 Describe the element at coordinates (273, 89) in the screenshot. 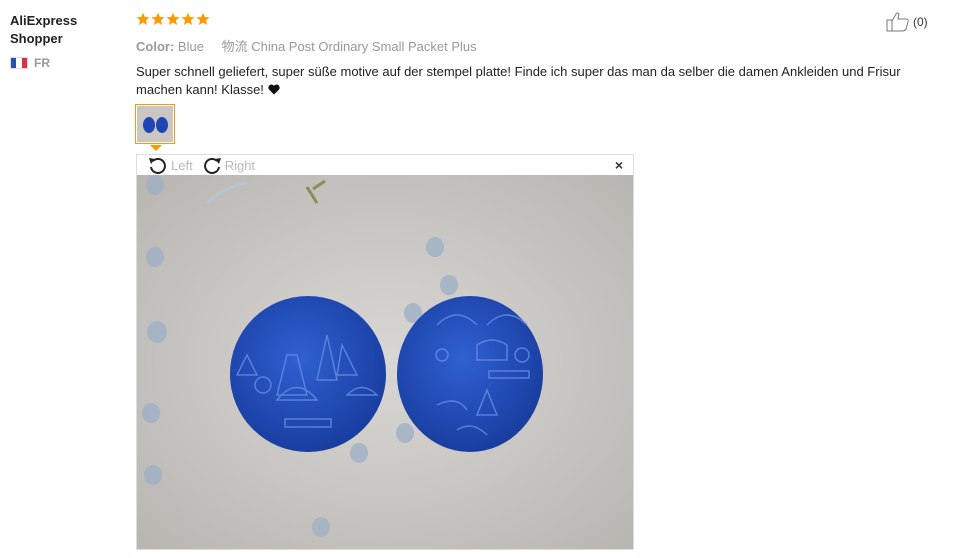

I see `heart-icon` at that location.